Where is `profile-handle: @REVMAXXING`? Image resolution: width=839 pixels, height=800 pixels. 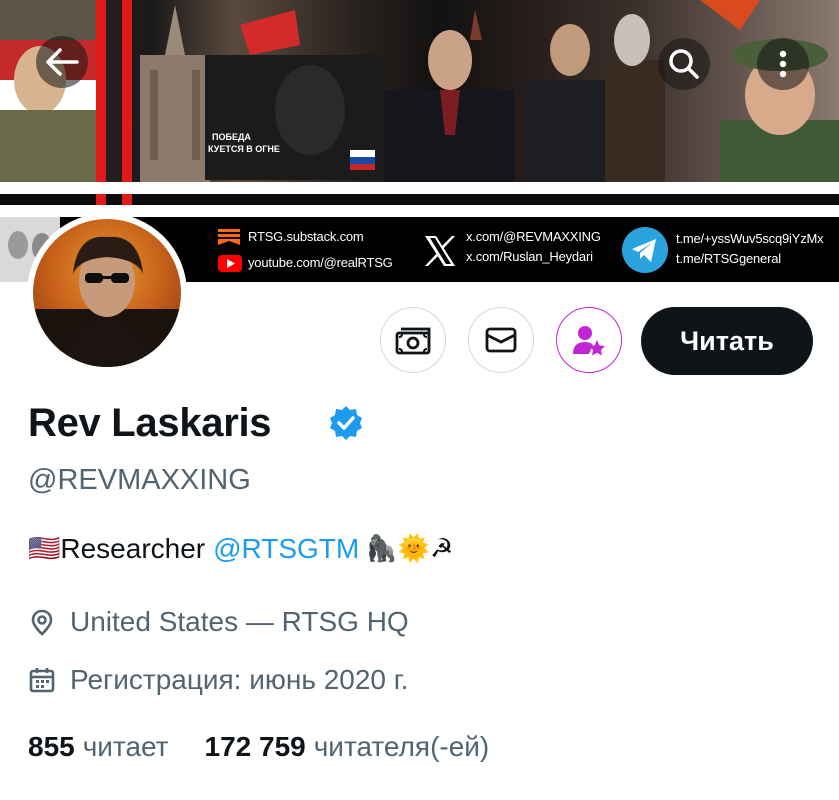
profile-handle: @REVMAXXING is located at coordinates (139, 480).